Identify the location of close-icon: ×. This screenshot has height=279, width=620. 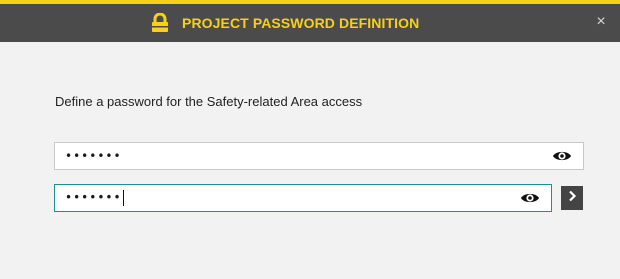
(600, 21).